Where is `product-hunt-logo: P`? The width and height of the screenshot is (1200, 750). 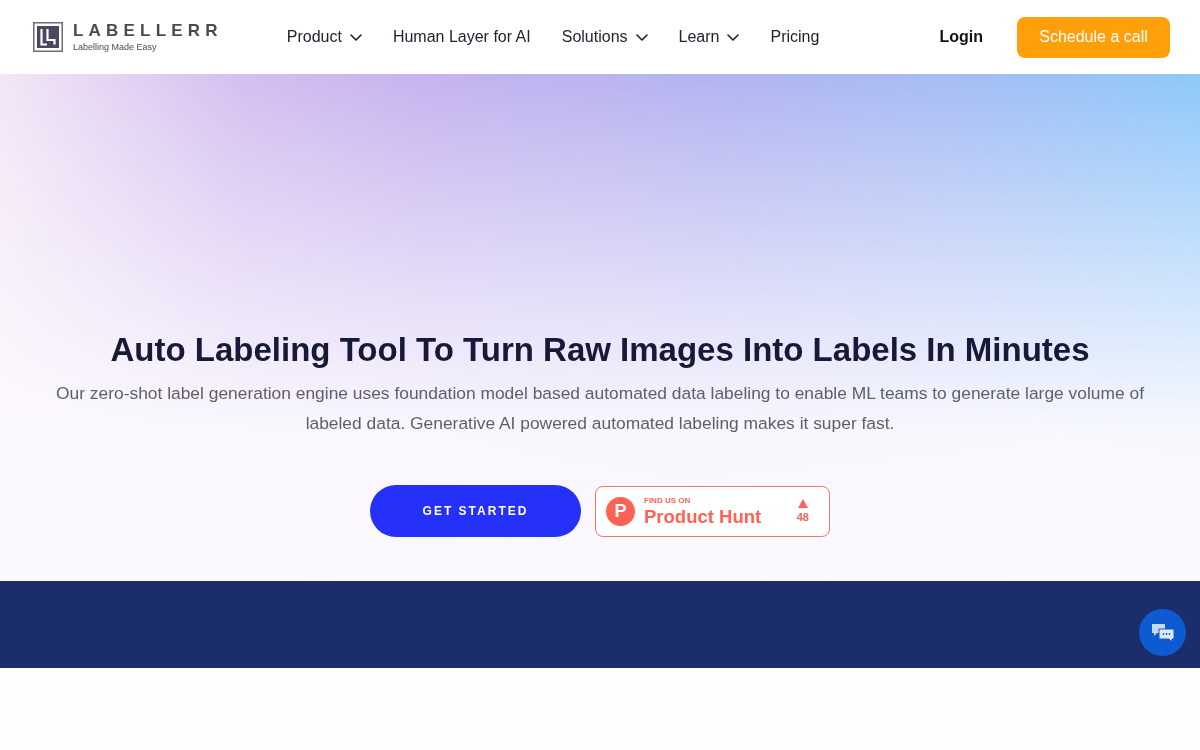 product-hunt-logo: P is located at coordinates (620, 511).